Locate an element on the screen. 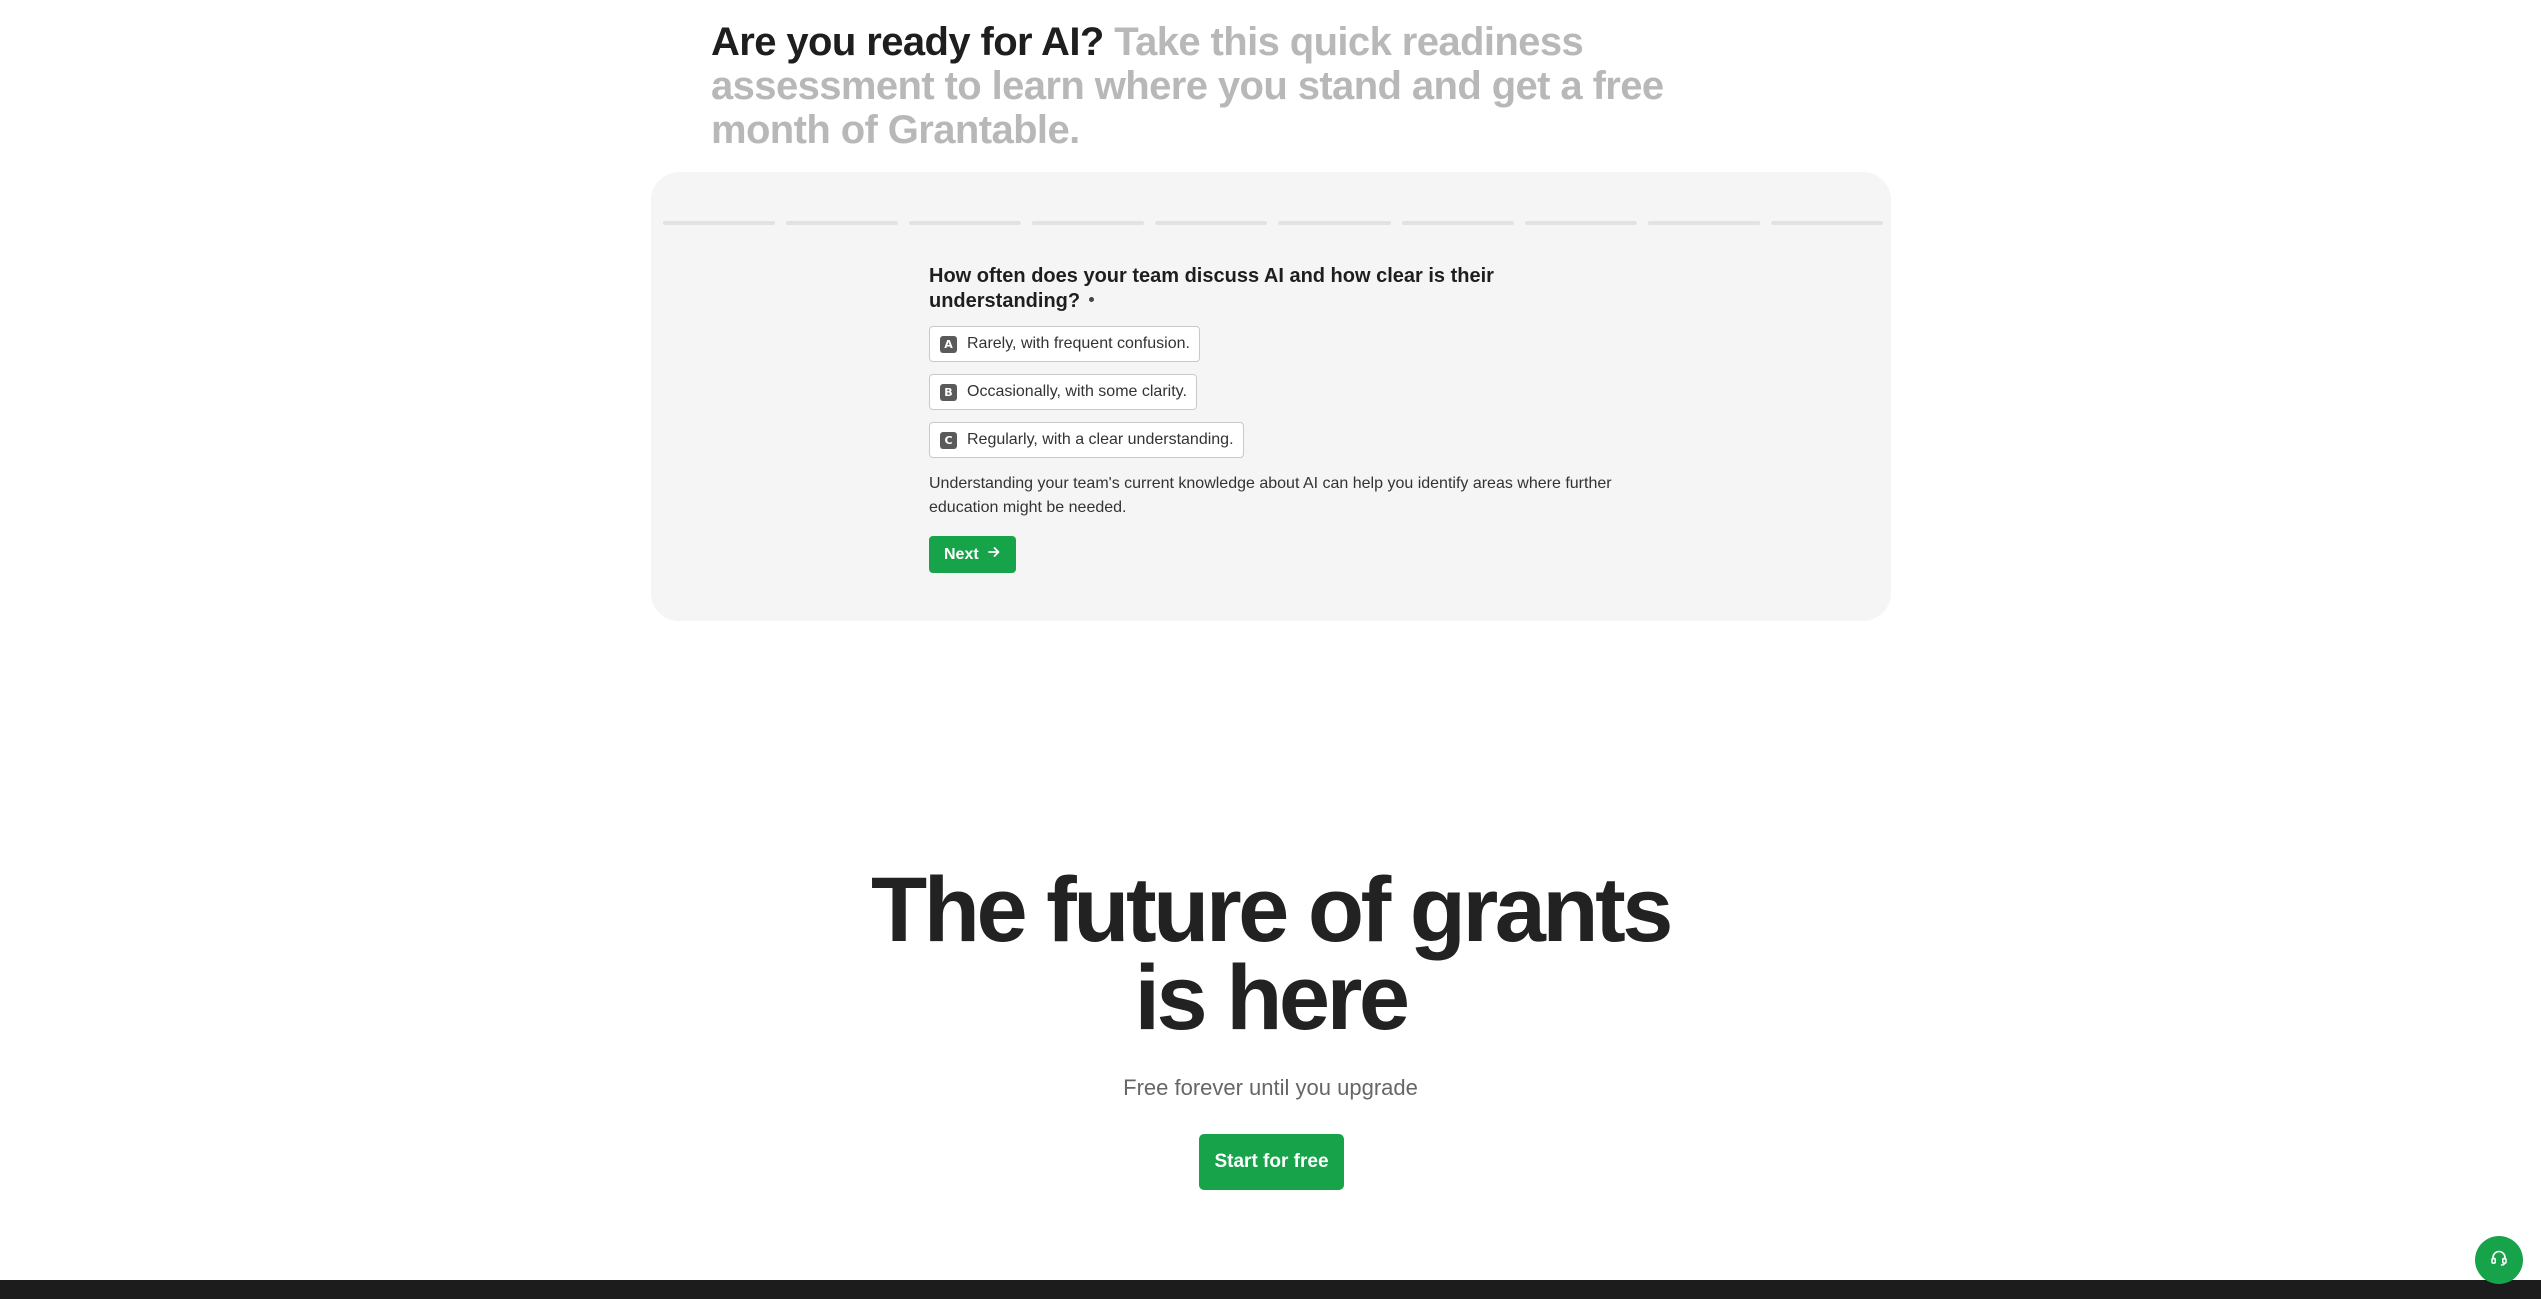  footer is located at coordinates (1270, 1289).